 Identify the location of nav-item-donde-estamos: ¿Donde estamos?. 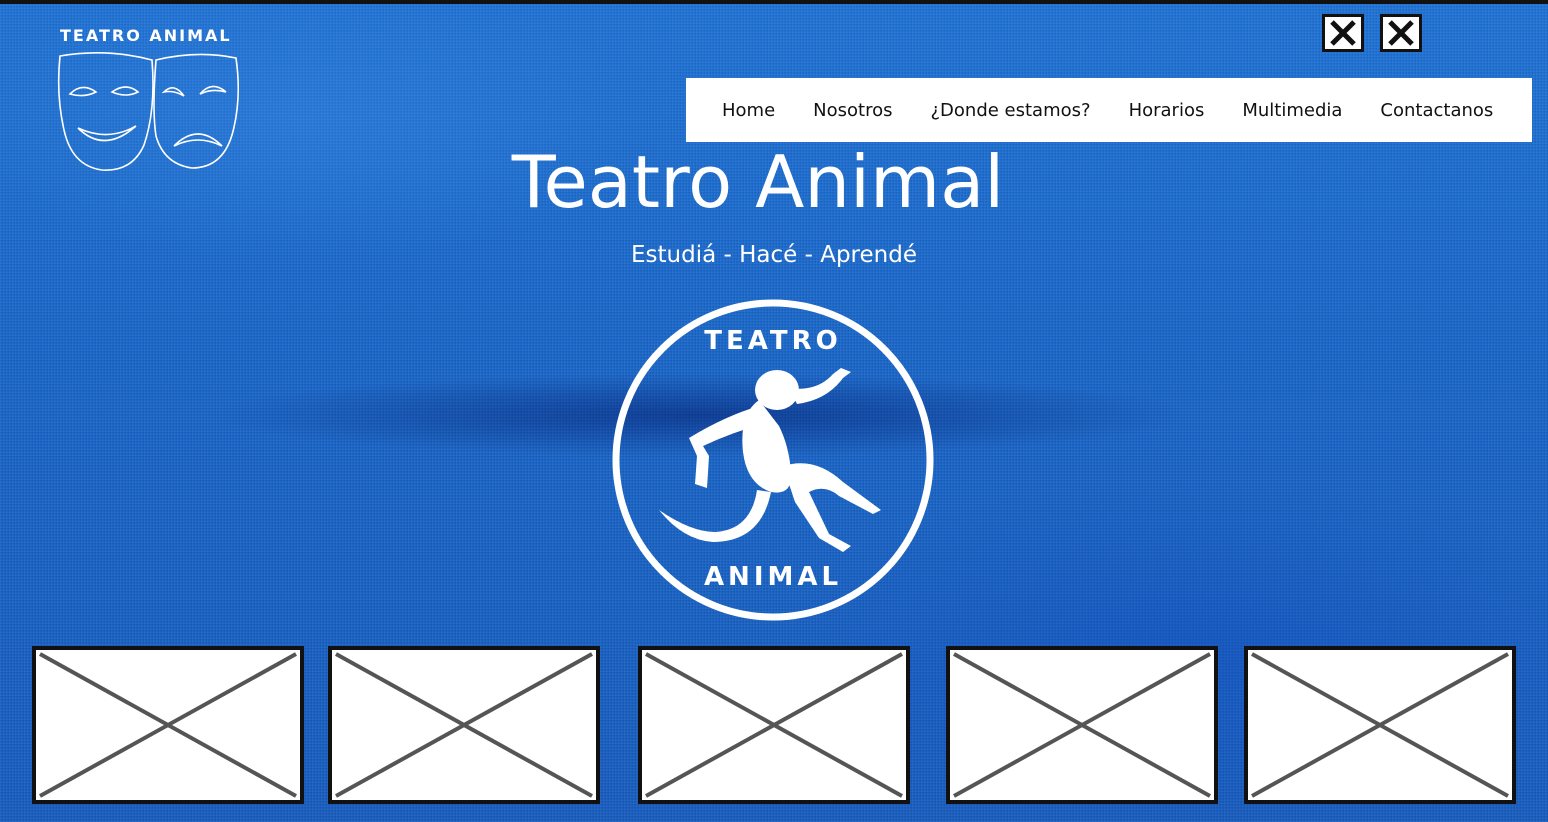
(1010, 110).